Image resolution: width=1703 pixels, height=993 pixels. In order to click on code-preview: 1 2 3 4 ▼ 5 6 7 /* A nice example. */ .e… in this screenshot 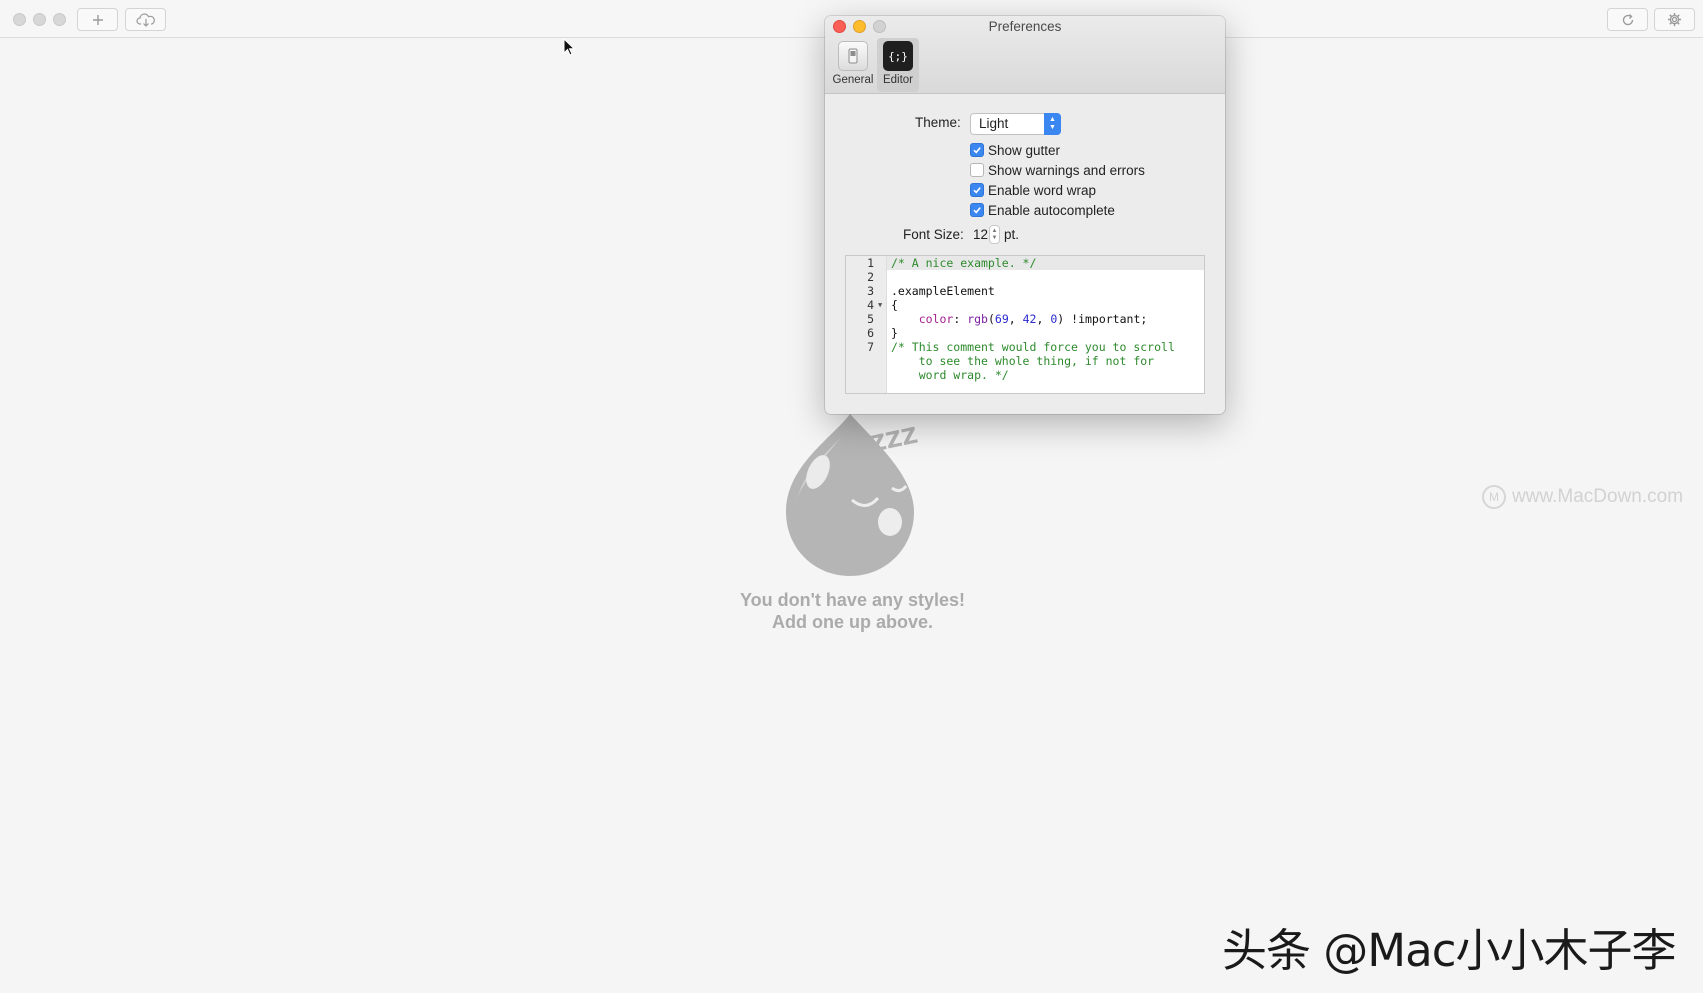, I will do `click(1025, 324)`.